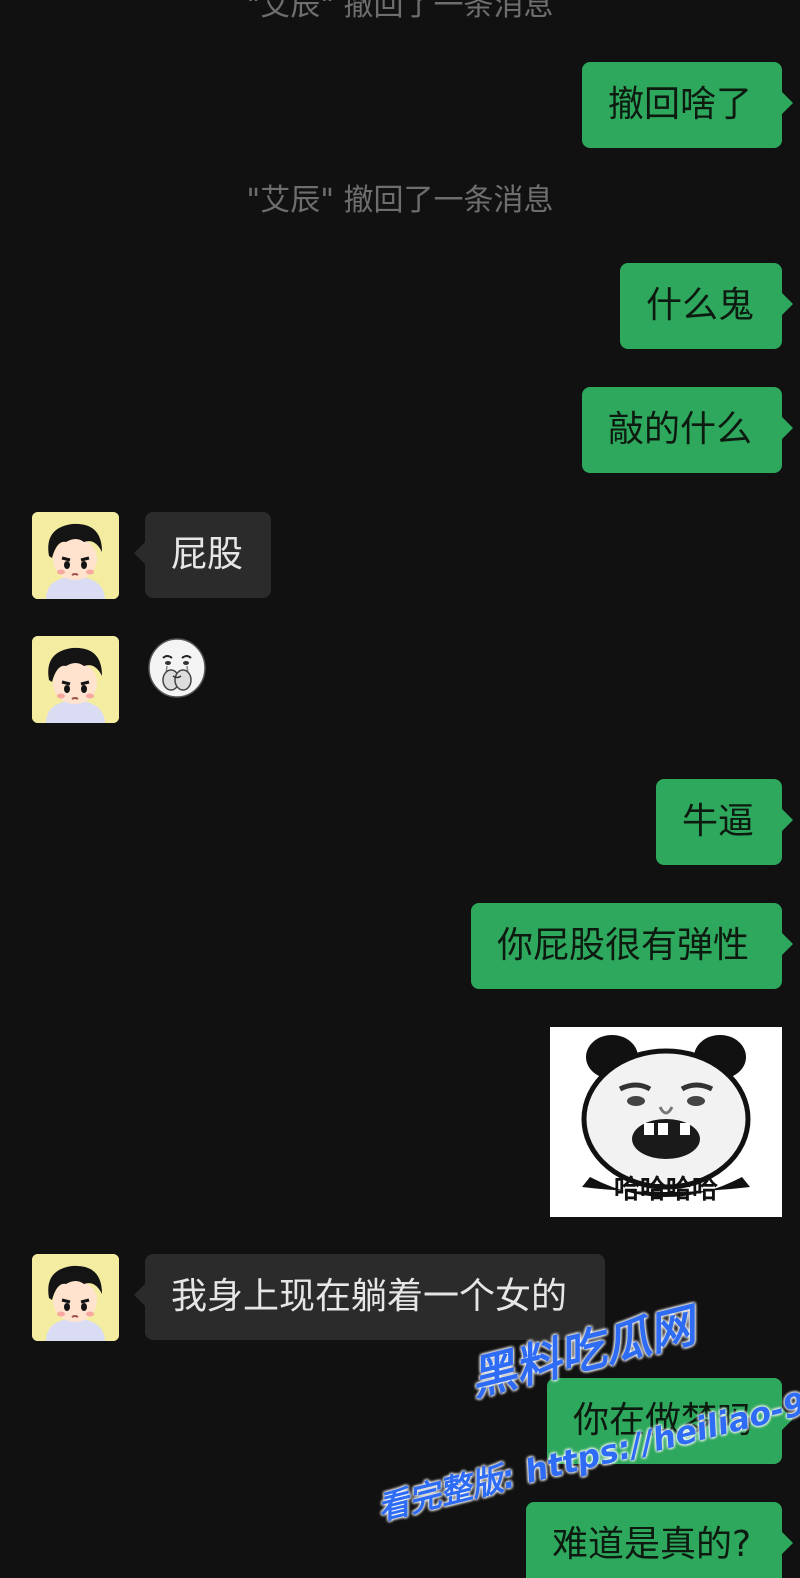 The image size is (800, 1578). What do you see at coordinates (687, 105) in the screenshot?
I see `message-bubble-outgoing: 撤回啥了` at bounding box center [687, 105].